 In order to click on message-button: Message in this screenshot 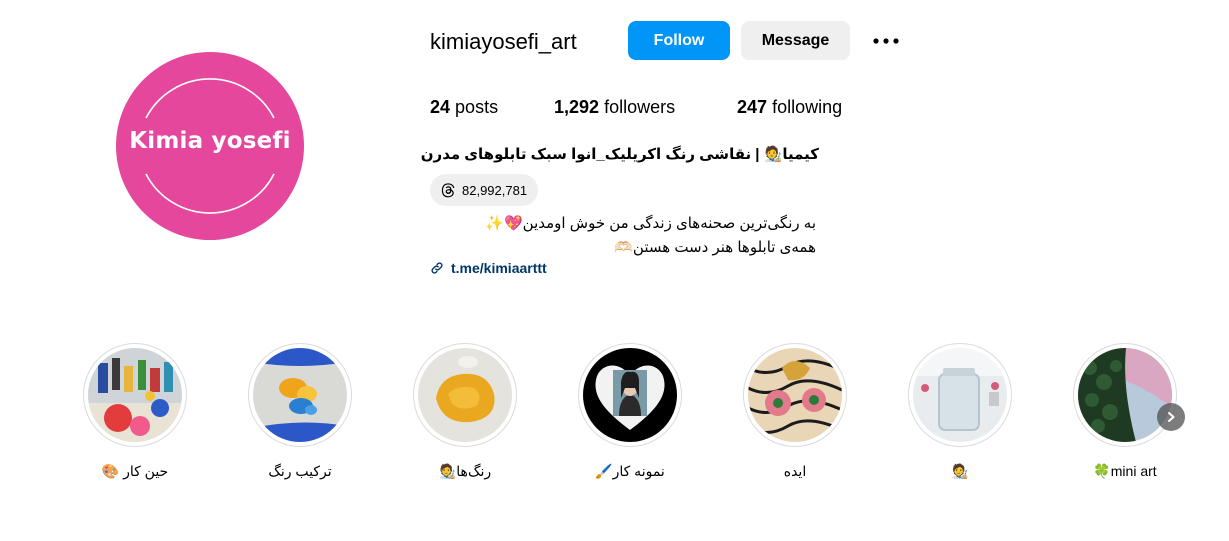, I will do `click(795, 40)`.